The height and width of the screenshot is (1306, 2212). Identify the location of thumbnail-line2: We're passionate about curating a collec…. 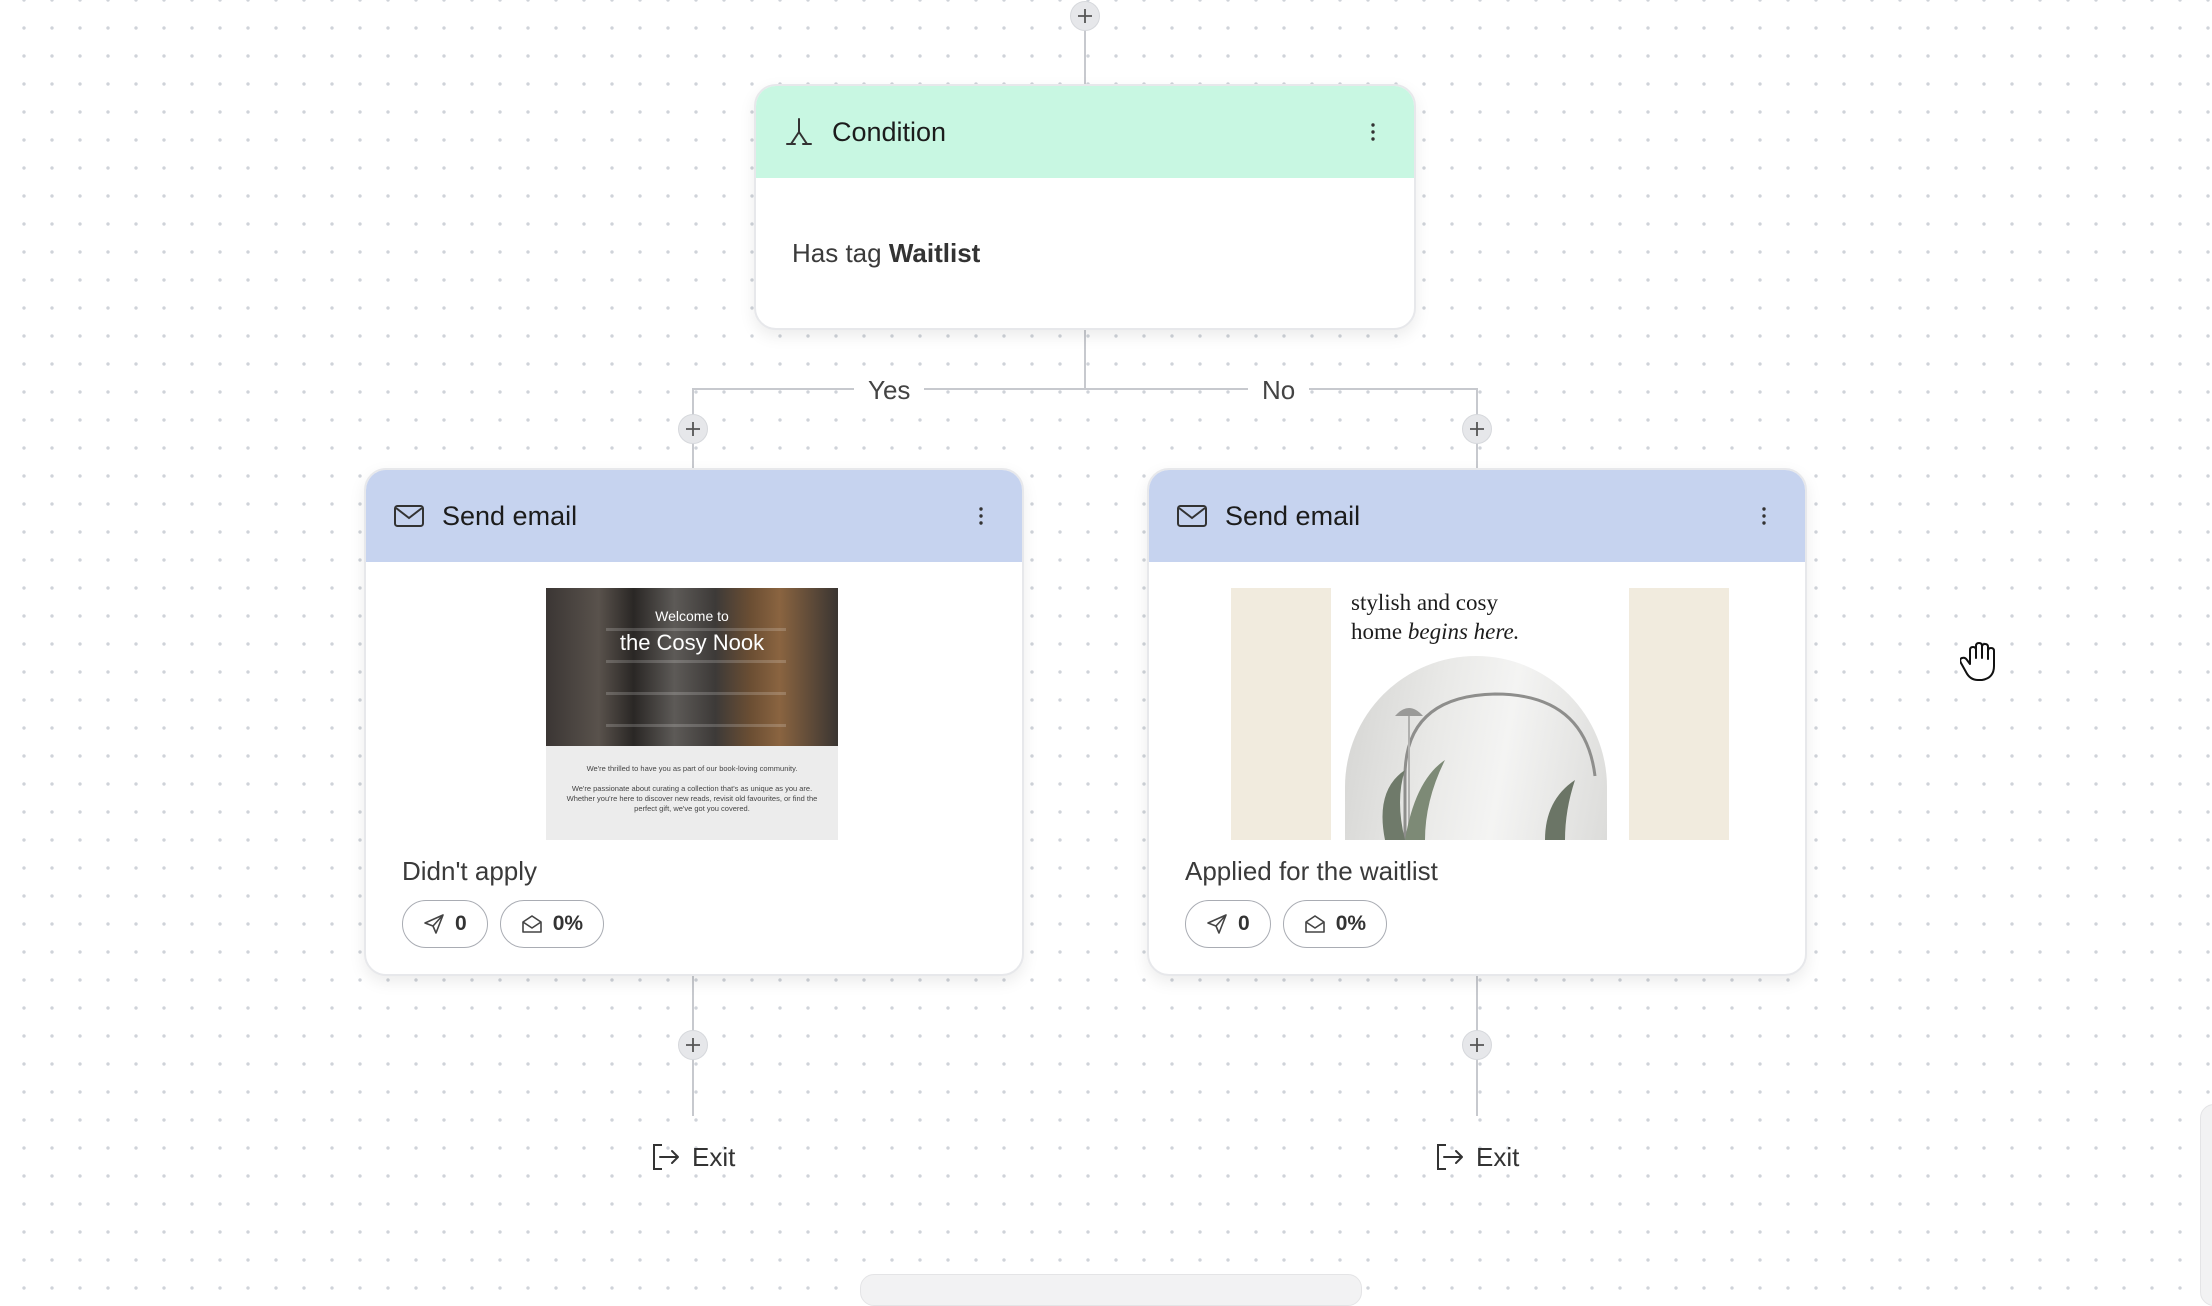
(692, 798).